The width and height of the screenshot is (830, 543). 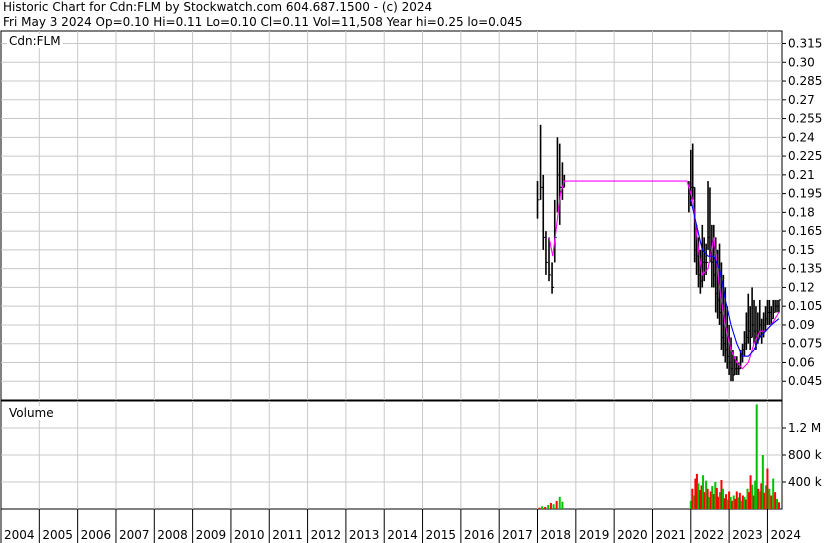 I want to click on price-y-tick-label: 0.18, so click(x=801, y=212).